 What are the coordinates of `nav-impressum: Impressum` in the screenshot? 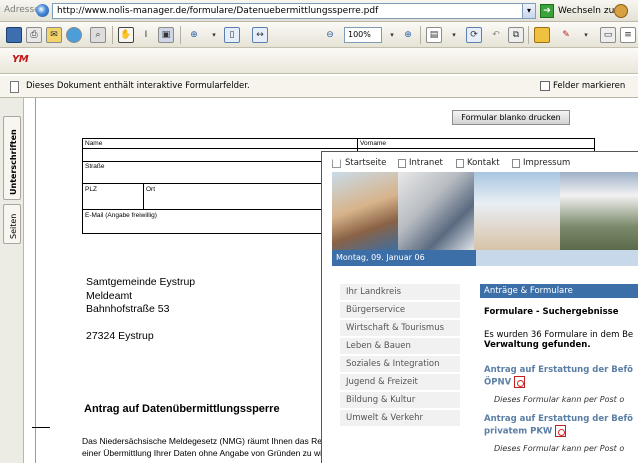 It's located at (546, 163).